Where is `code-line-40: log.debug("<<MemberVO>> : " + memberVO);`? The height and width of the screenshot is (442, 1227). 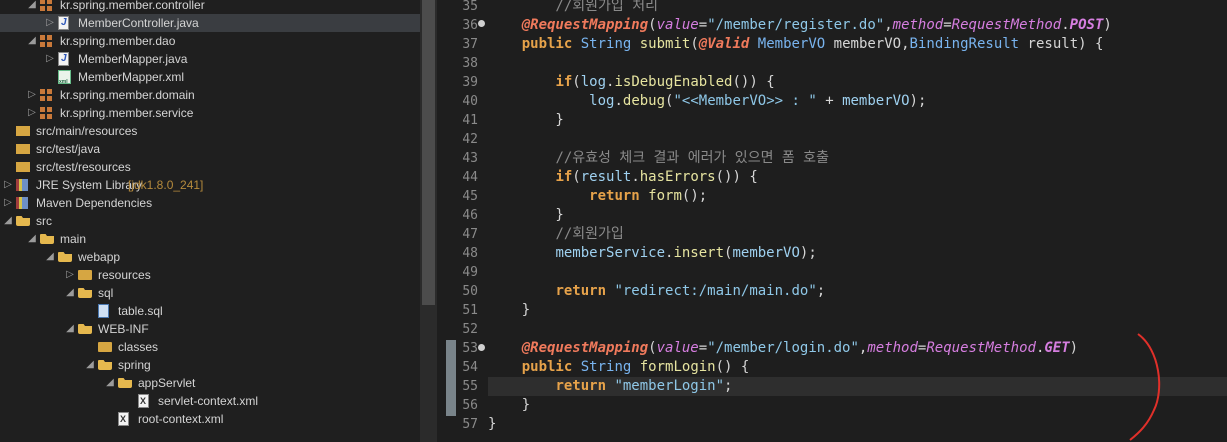
code-line-40: log.debug("<<MemberVO>> : " + memberVO); is located at coordinates (857, 101).